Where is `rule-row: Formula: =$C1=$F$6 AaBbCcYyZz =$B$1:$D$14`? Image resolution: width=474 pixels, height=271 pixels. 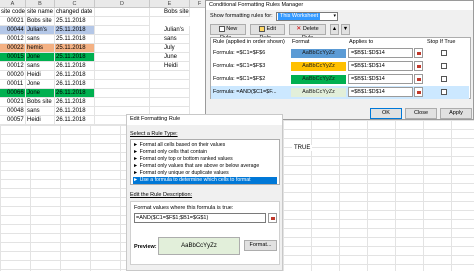
rule-row: Formula: =$C1=$F$6 AaBbCcYyZz =$B$1:$D$14 is located at coordinates (340, 53).